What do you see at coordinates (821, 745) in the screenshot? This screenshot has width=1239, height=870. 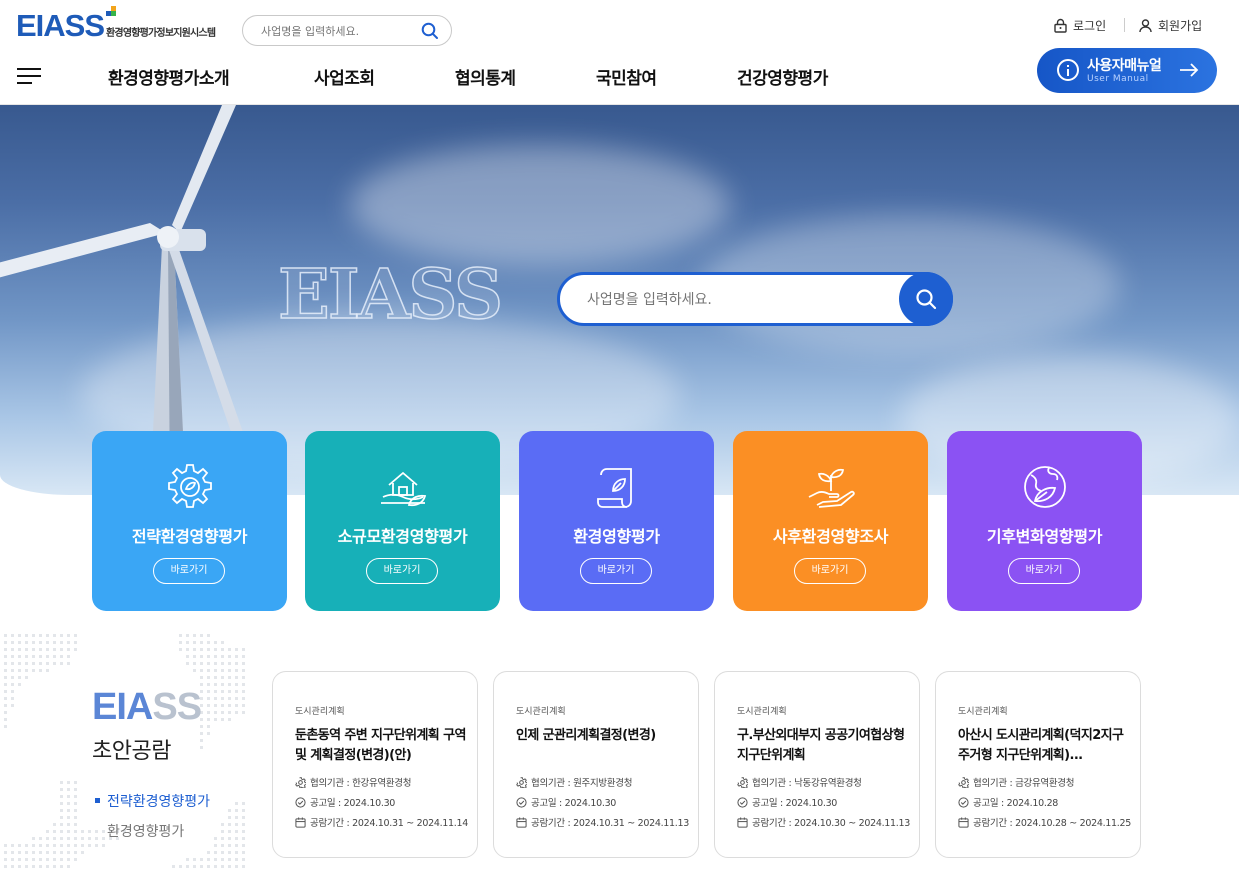 I see `item-title: 구.부산외대부지 공공기여협상형 지구단위계획` at bounding box center [821, 745].